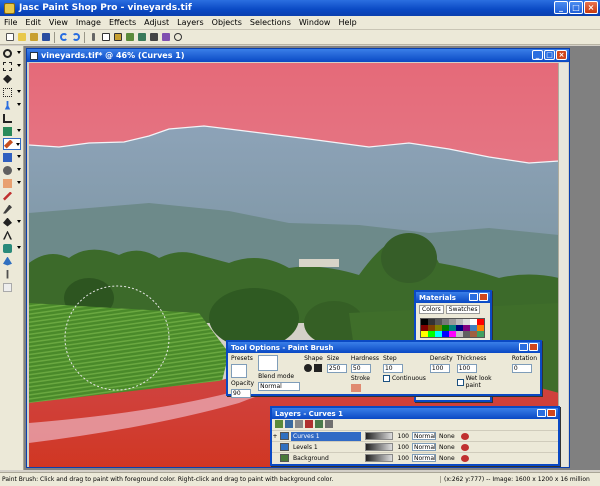  Describe the element at coordinates (21, 37) in the screenshot. I see `open-icon` at that location.